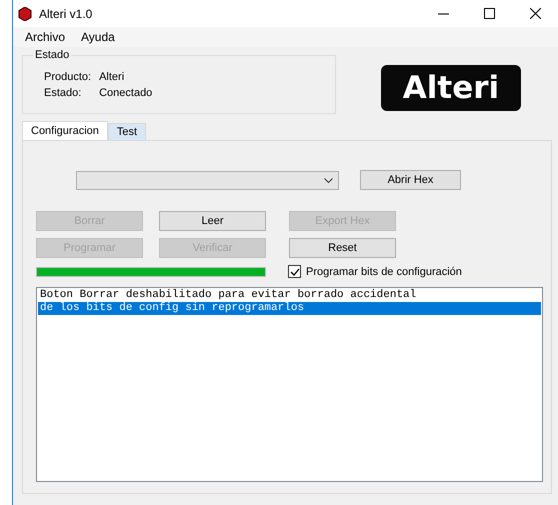  Describe the element at coordinates (52, 55) in the screenshot. I see `group-title: Estado` at that location.